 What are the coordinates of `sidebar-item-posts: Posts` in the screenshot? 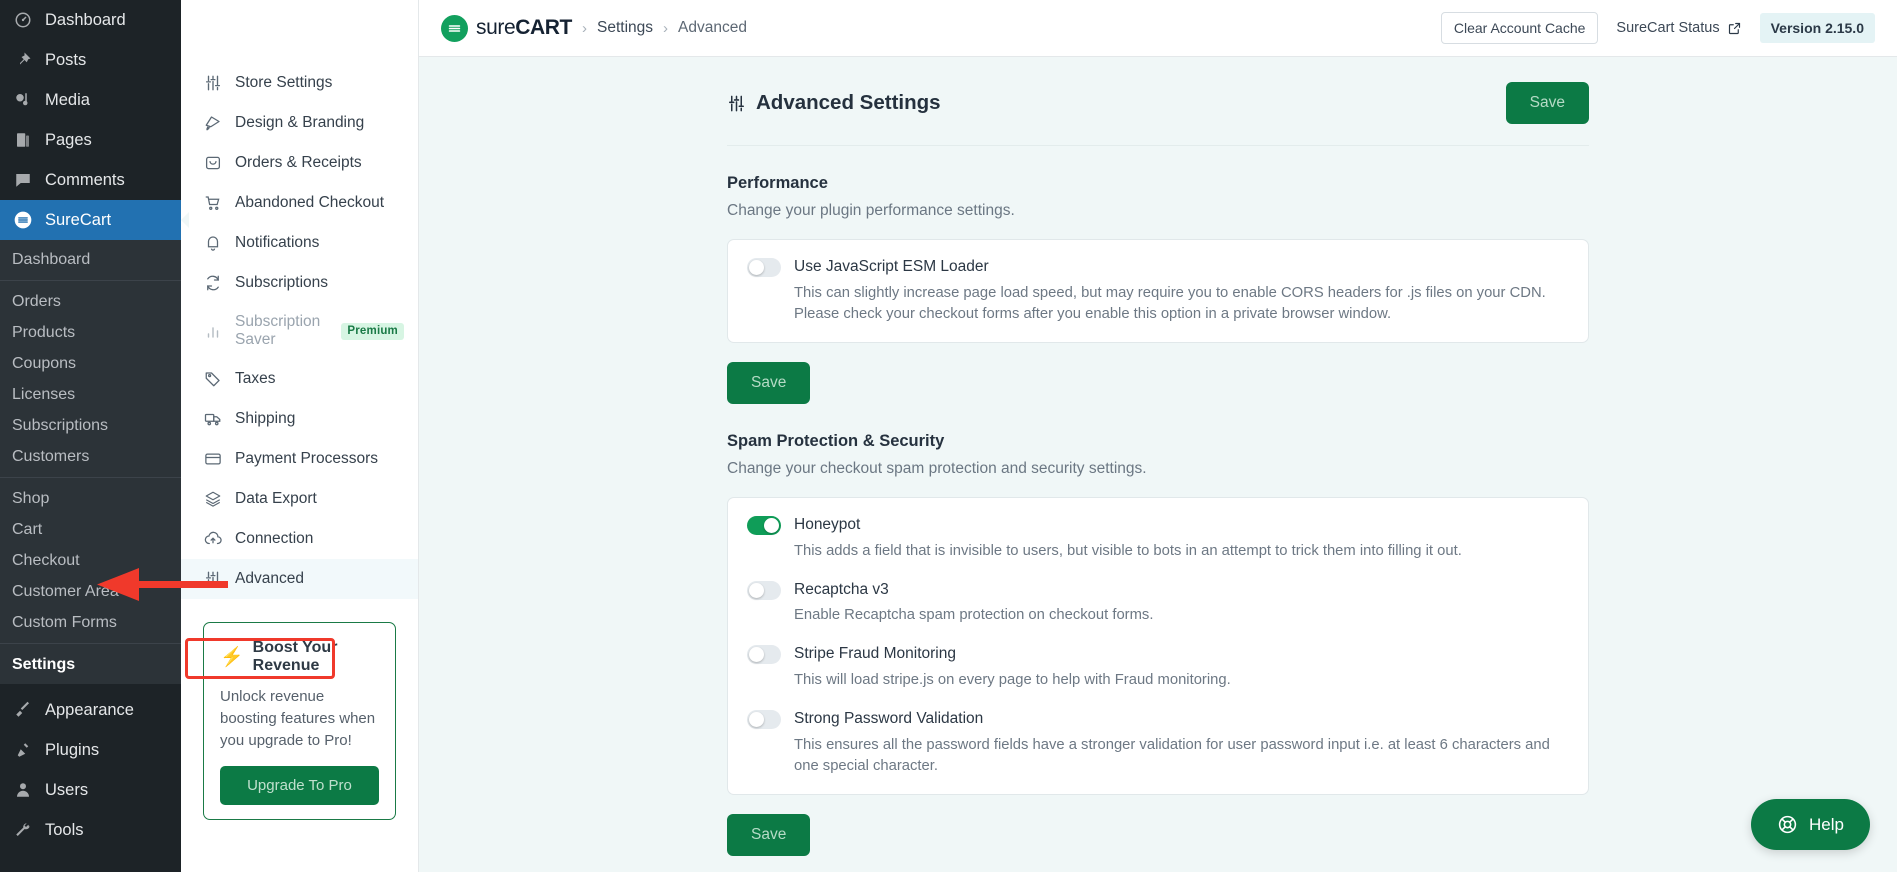 It's located at (90, 60).